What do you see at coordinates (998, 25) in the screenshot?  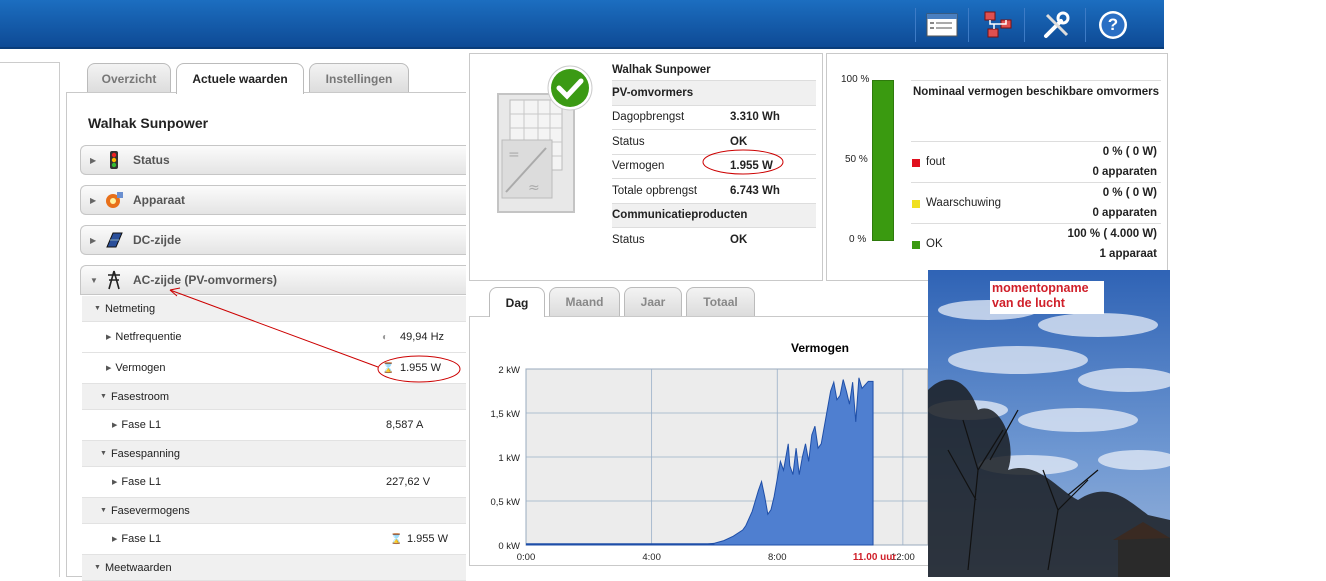 I see `network-icon` at bounding box center [998, 25].